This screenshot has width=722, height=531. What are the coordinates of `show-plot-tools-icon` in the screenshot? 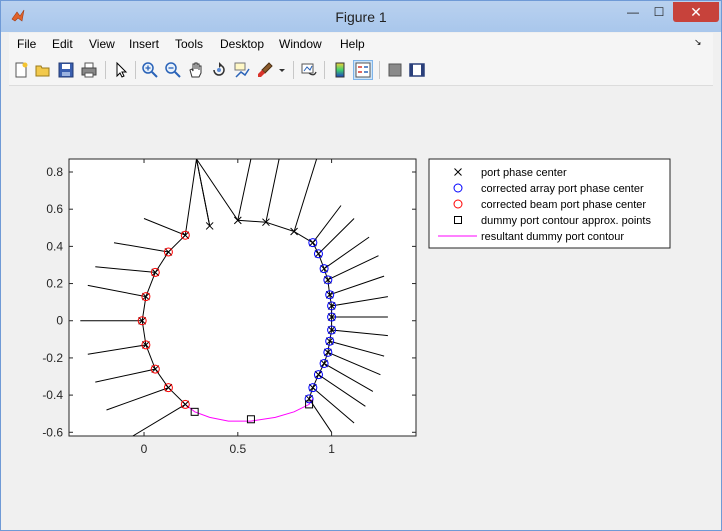 It's located at (417, 70).